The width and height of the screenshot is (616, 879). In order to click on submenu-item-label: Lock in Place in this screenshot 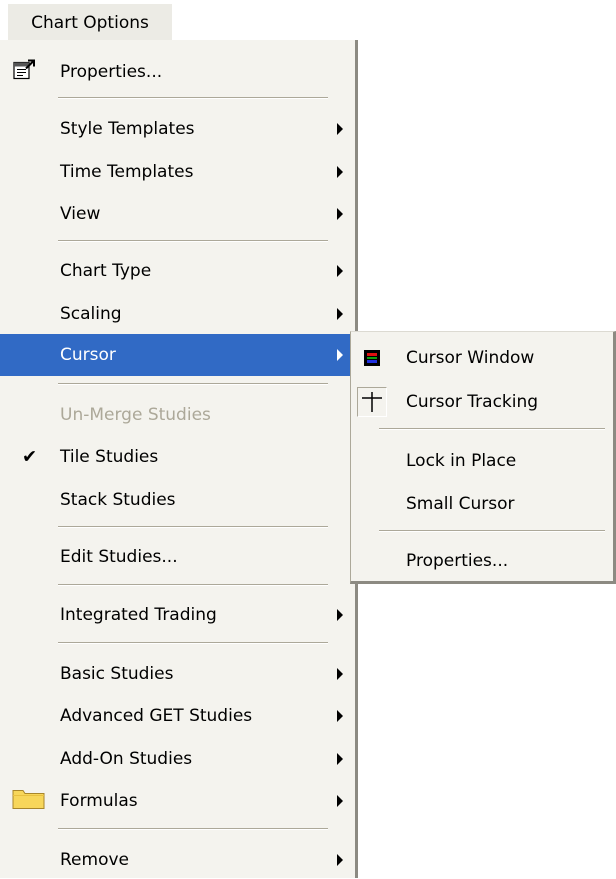, I will do `click(461, 461)`.